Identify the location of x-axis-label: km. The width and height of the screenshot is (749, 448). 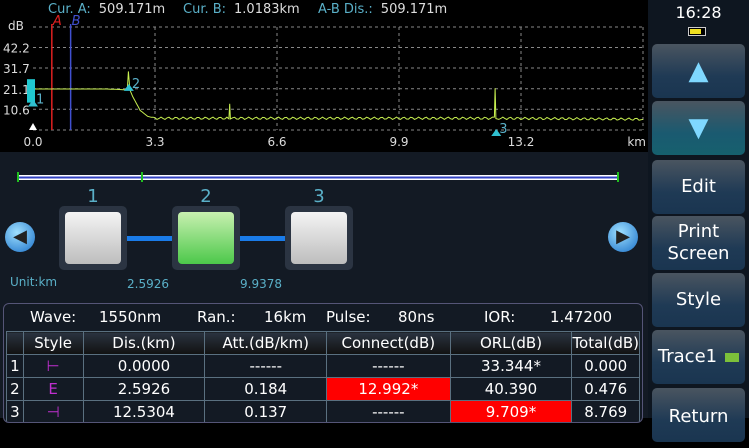
(636, 142).